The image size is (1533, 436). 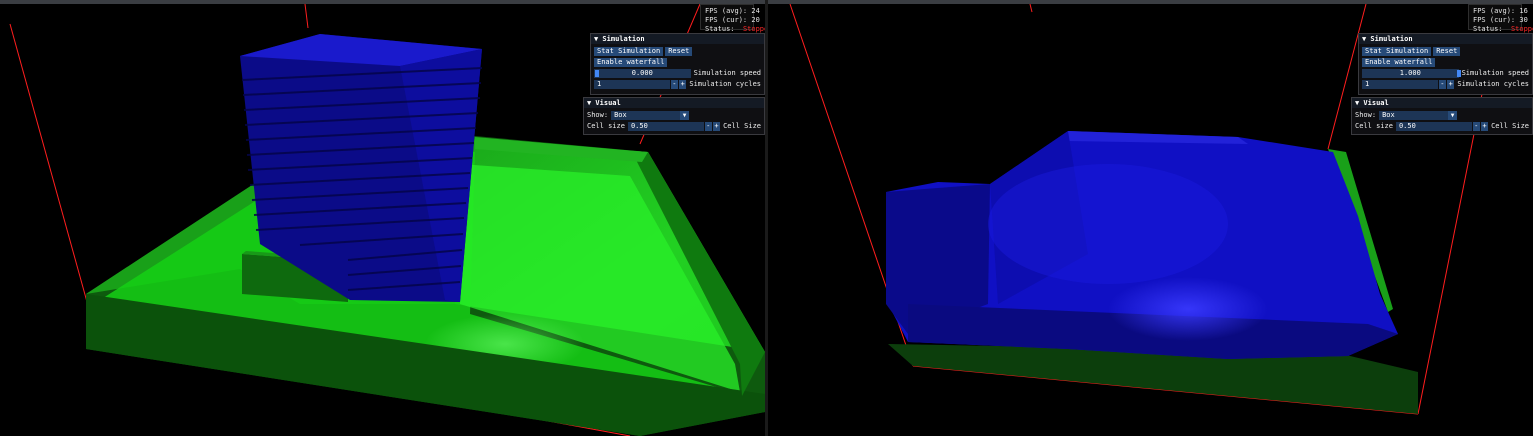 I want to click on fps-cur-value: 20, so click(x=755, y=20).